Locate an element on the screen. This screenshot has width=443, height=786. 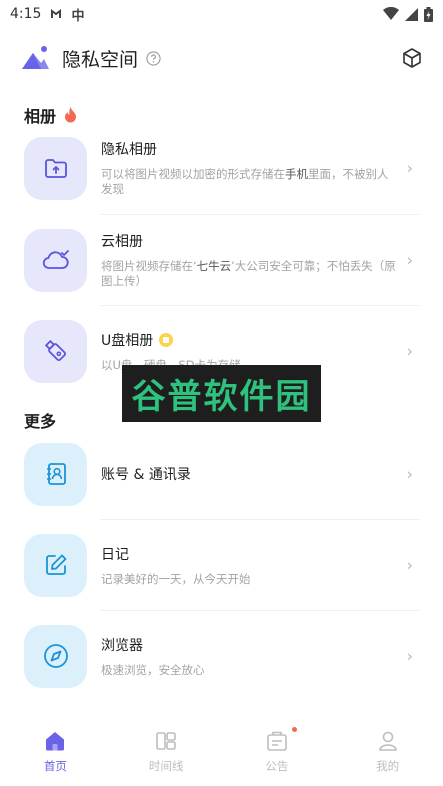
page-title: 隐私空间 is located at coordinates (100, 59).